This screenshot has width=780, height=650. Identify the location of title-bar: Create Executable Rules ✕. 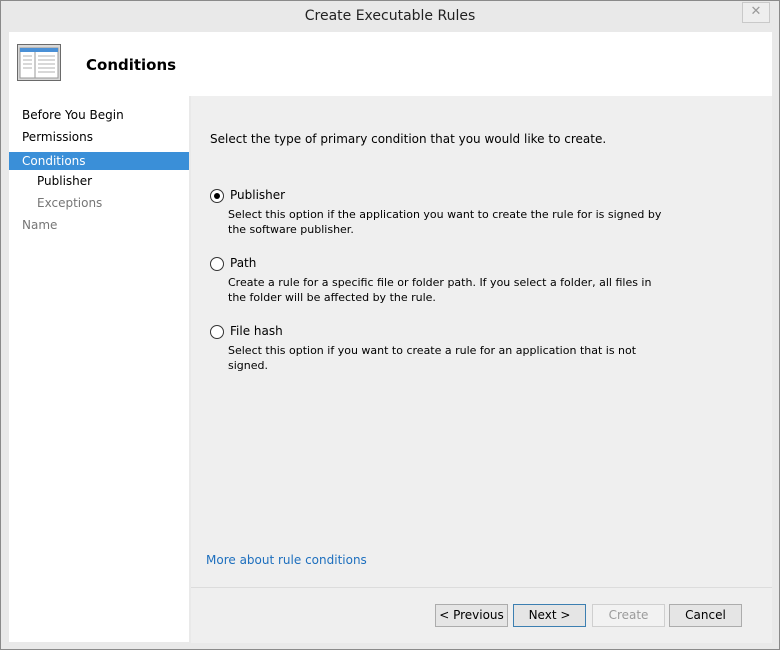
(390, 16).